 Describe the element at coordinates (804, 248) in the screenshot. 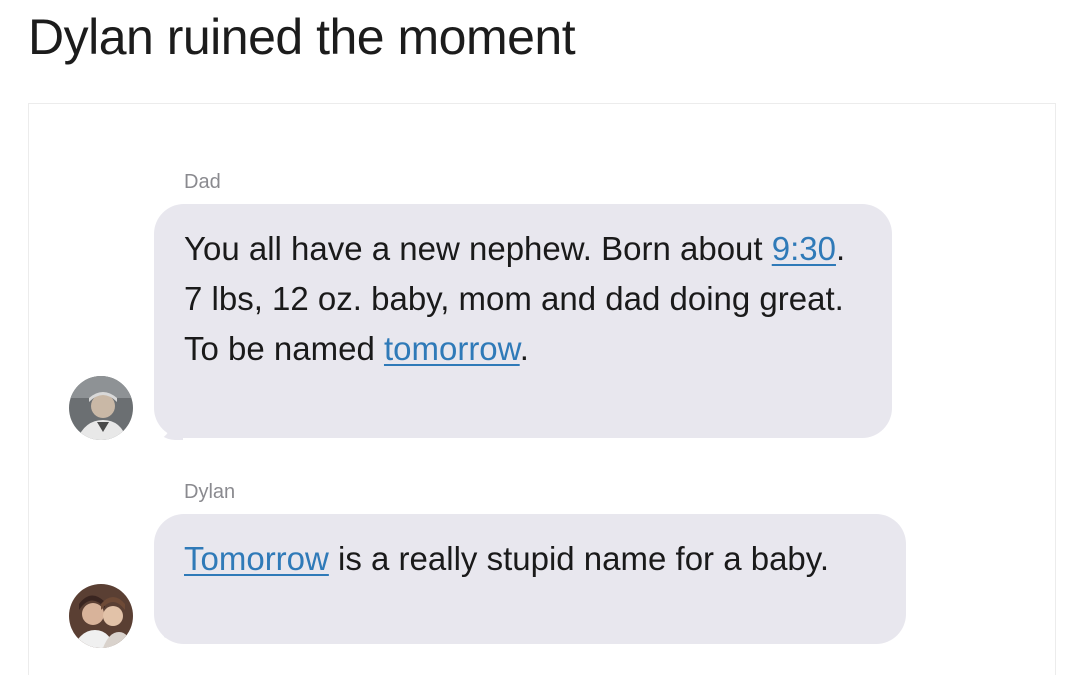

I see `time-link: 9:30` at that location.